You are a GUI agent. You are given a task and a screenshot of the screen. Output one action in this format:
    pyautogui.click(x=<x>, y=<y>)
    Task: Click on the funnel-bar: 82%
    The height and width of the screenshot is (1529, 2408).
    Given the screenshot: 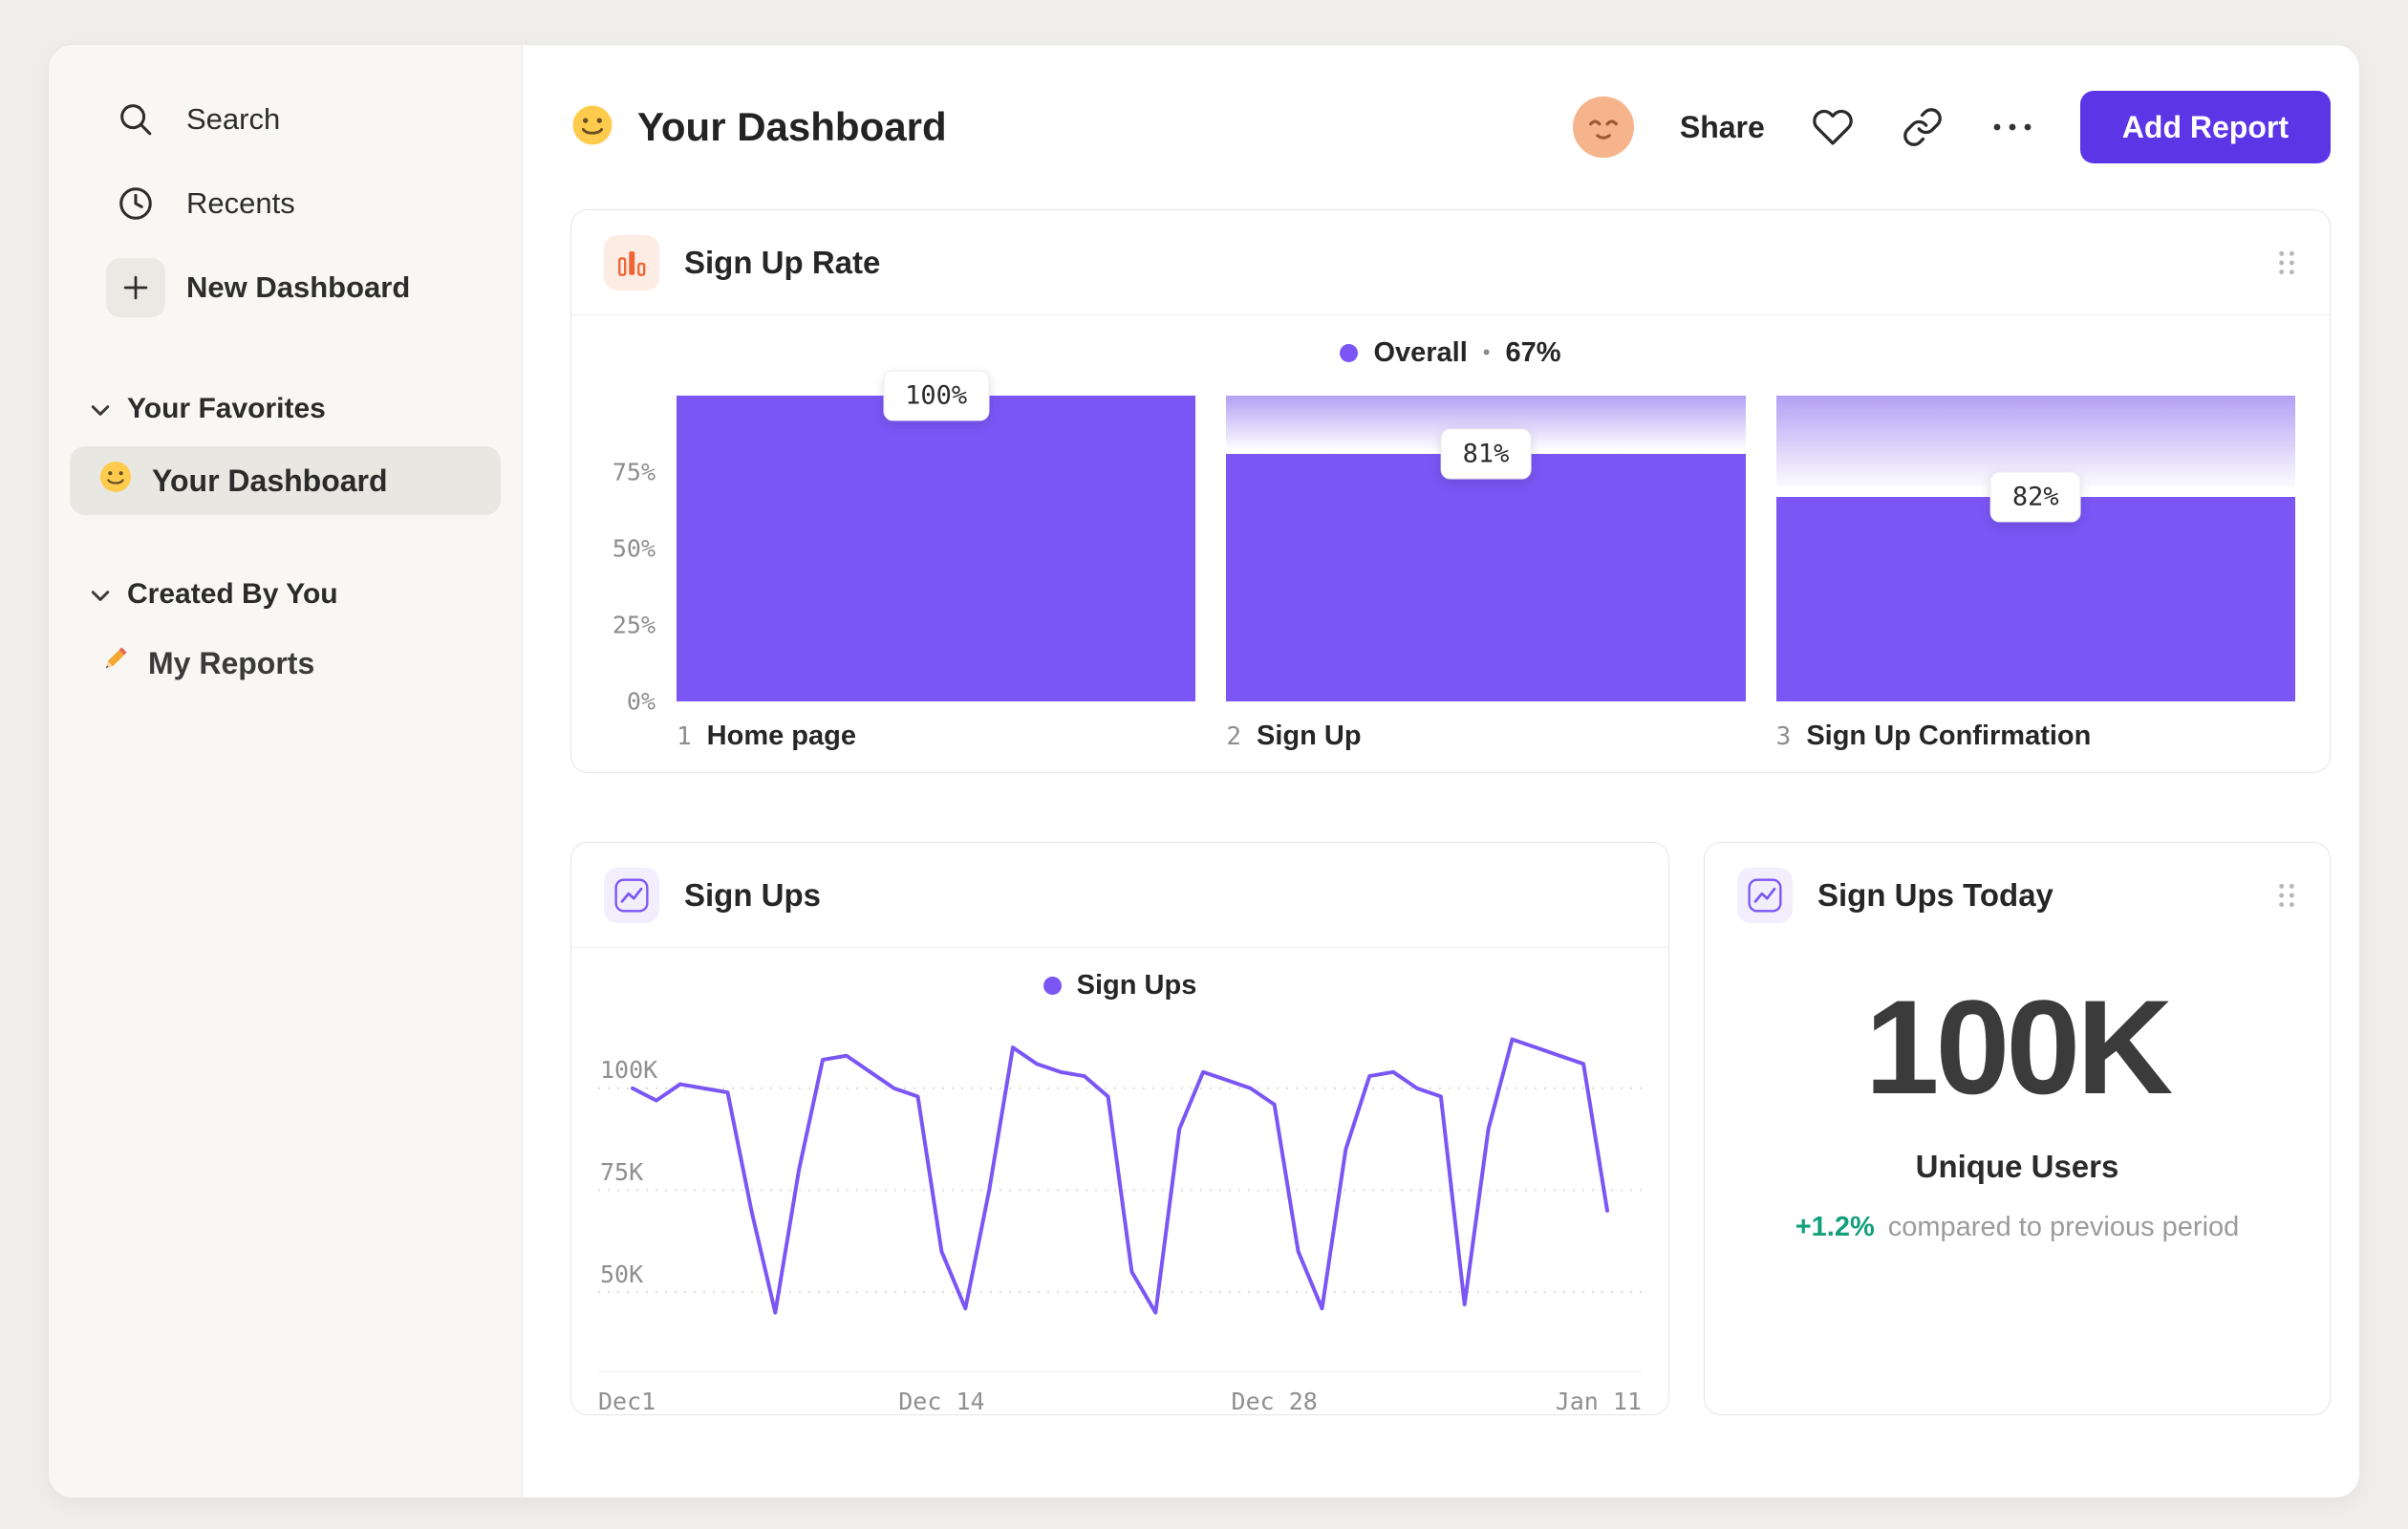 What is the action you would take?
    pyautogui.click(x=2035, y=548)
    